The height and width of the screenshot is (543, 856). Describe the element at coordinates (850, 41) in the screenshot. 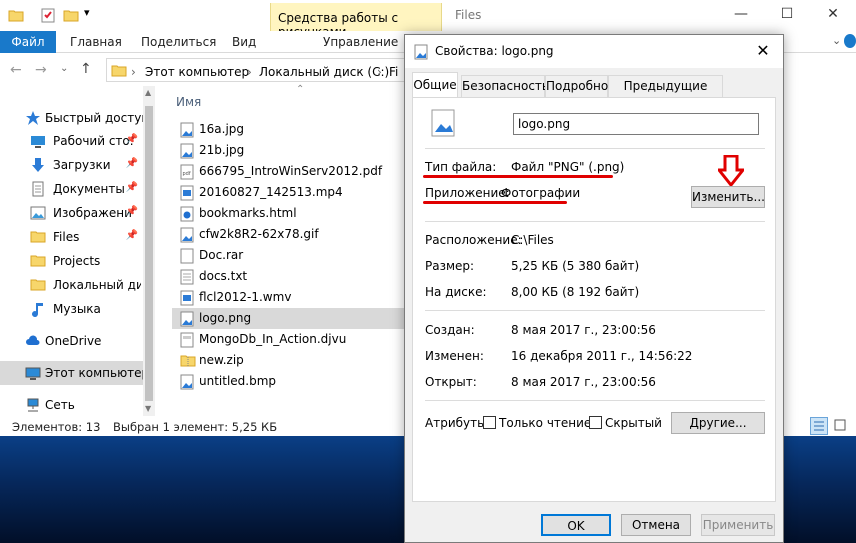

I see `help-icon` at that location.